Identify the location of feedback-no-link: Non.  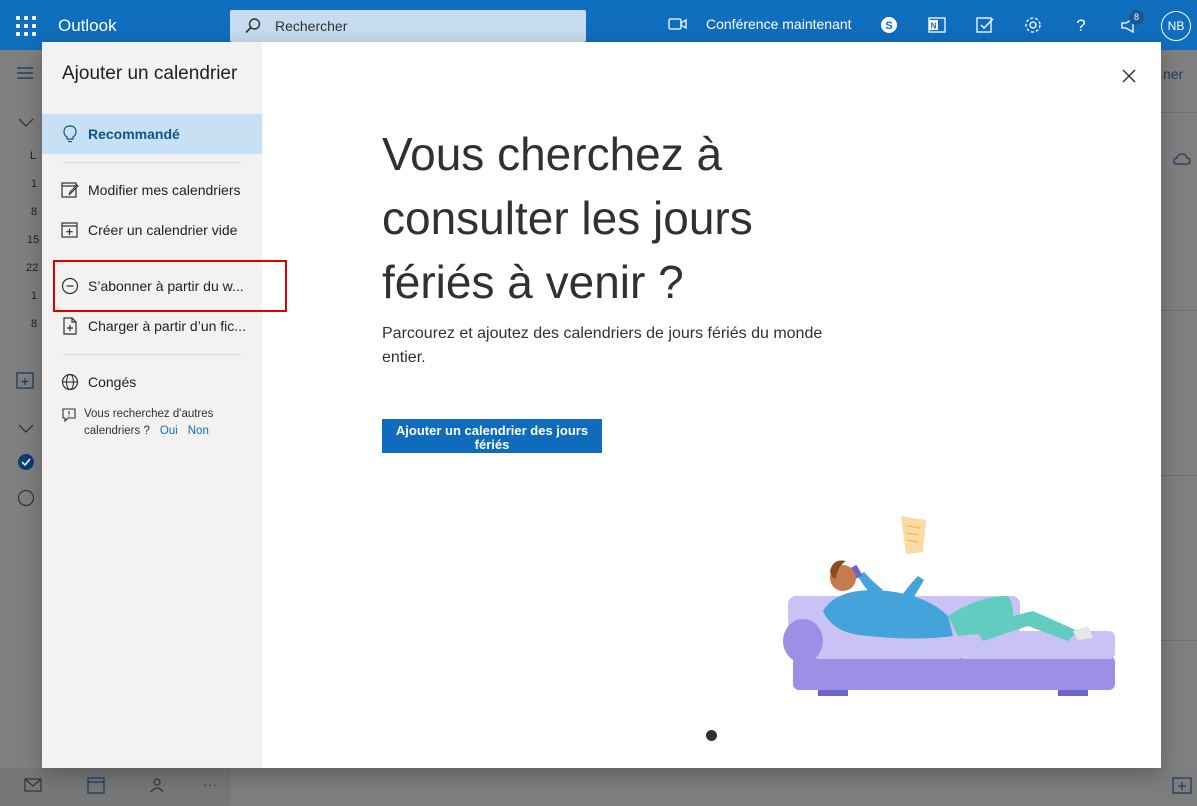
(198, 431).